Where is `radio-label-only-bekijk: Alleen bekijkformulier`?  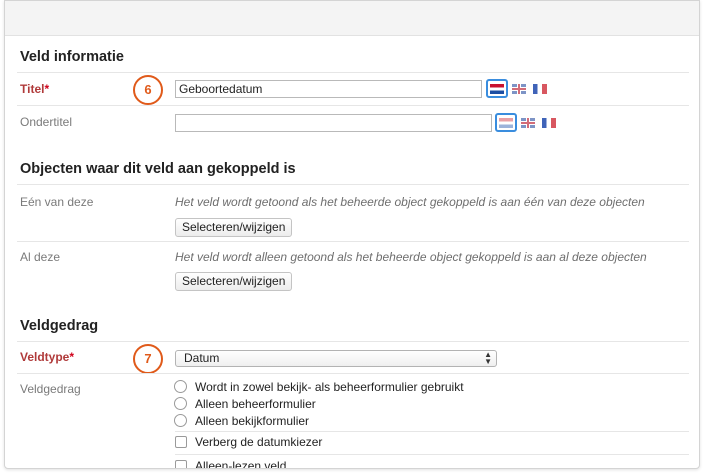 radio-label-only-bekijk: Alleen bekijkformulier is located at coordinates (252, 421).